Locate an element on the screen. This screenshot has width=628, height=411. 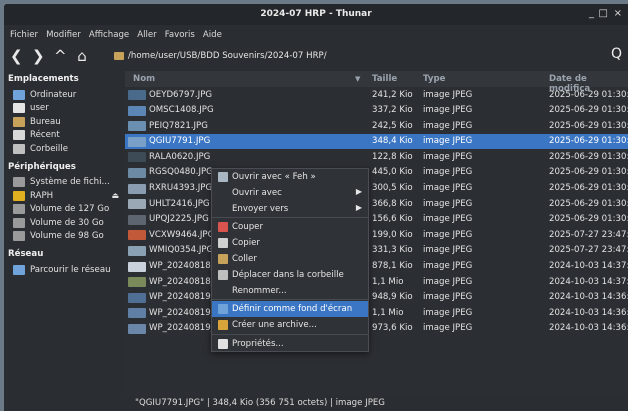
search-icon: Q is located at coordinates (616, 54).